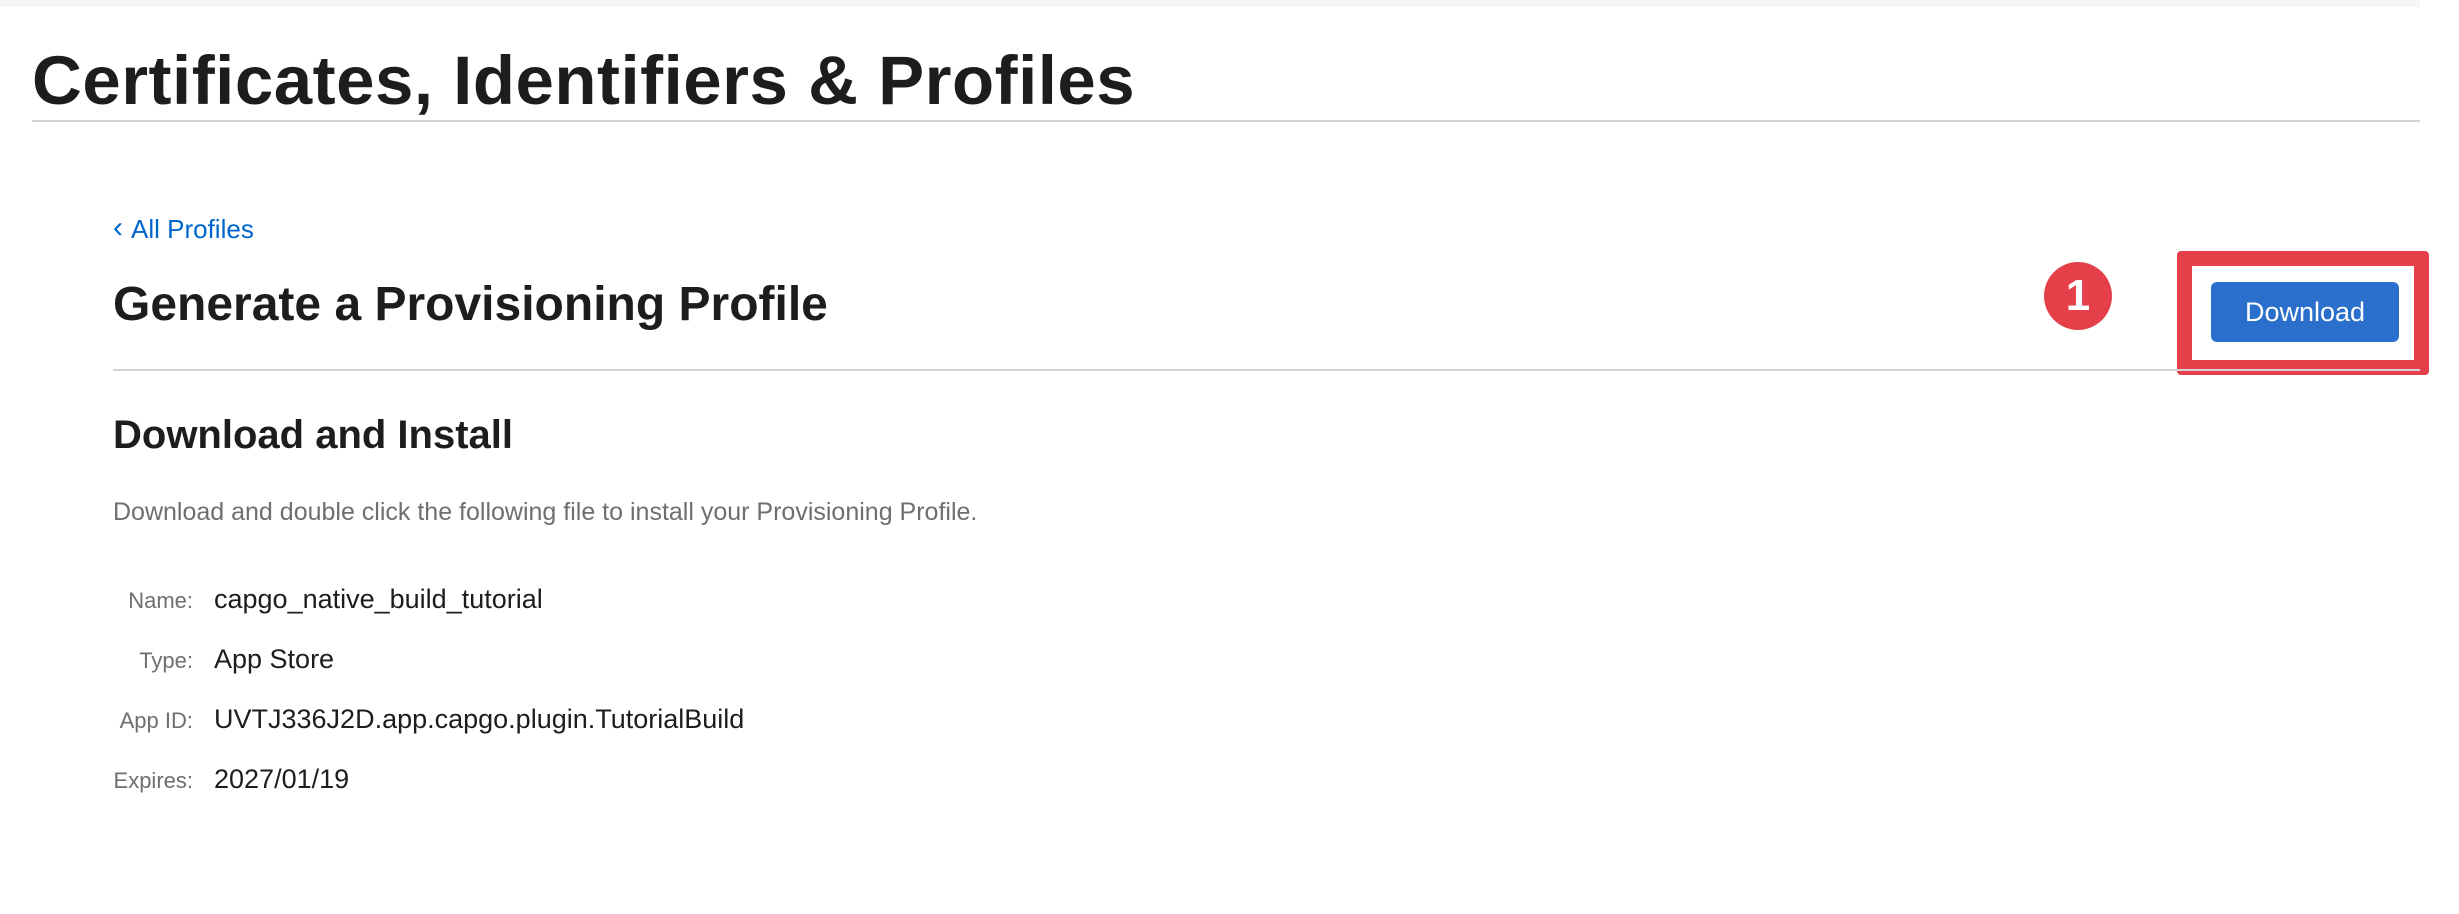  I want to click on detail-label: Type:, so click(166, 660).